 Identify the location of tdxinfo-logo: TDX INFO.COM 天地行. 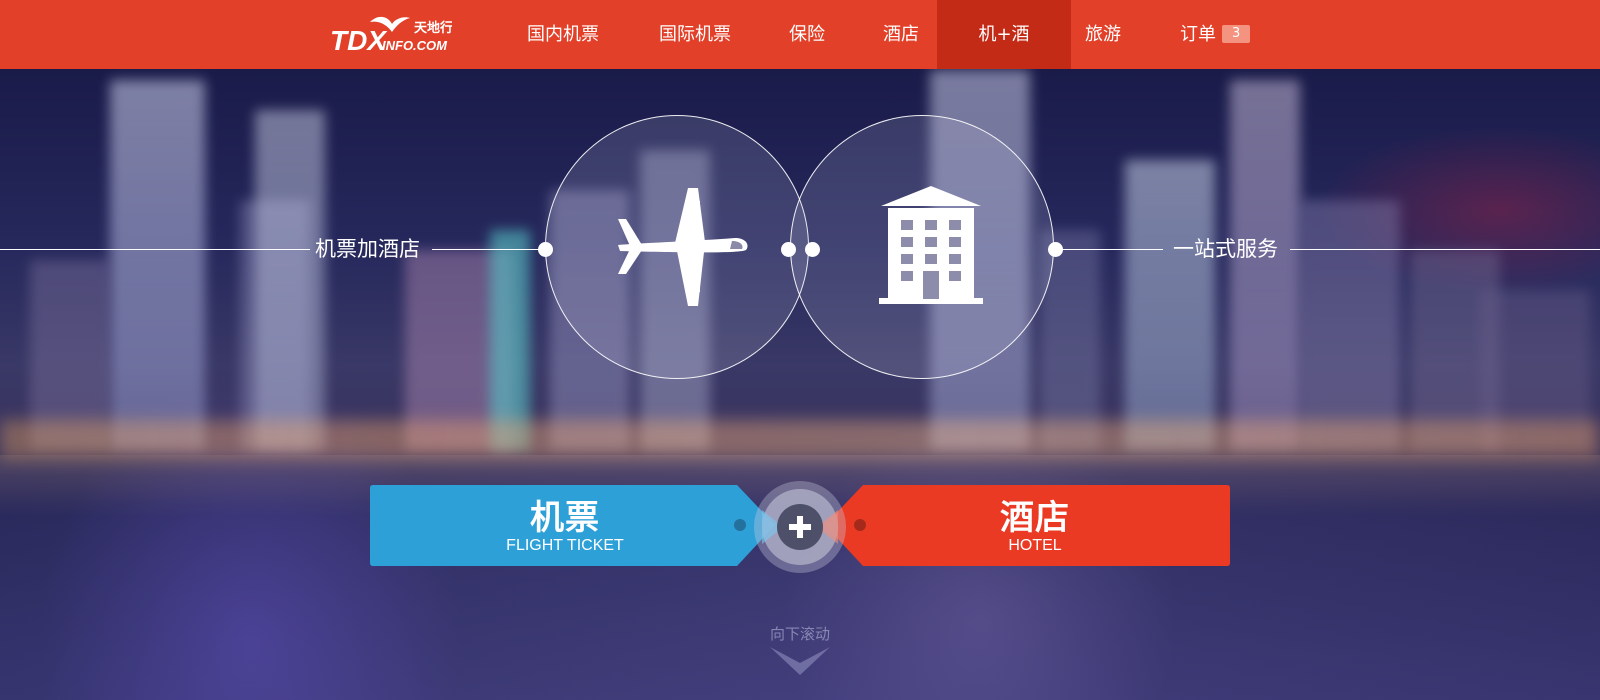
(391, 33).